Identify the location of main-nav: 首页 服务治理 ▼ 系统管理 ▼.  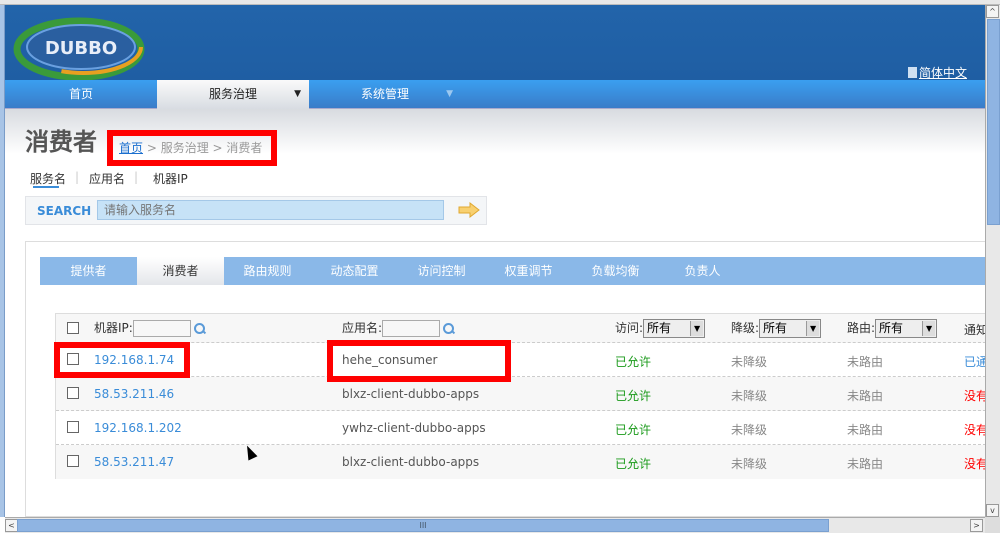
(495, 94).